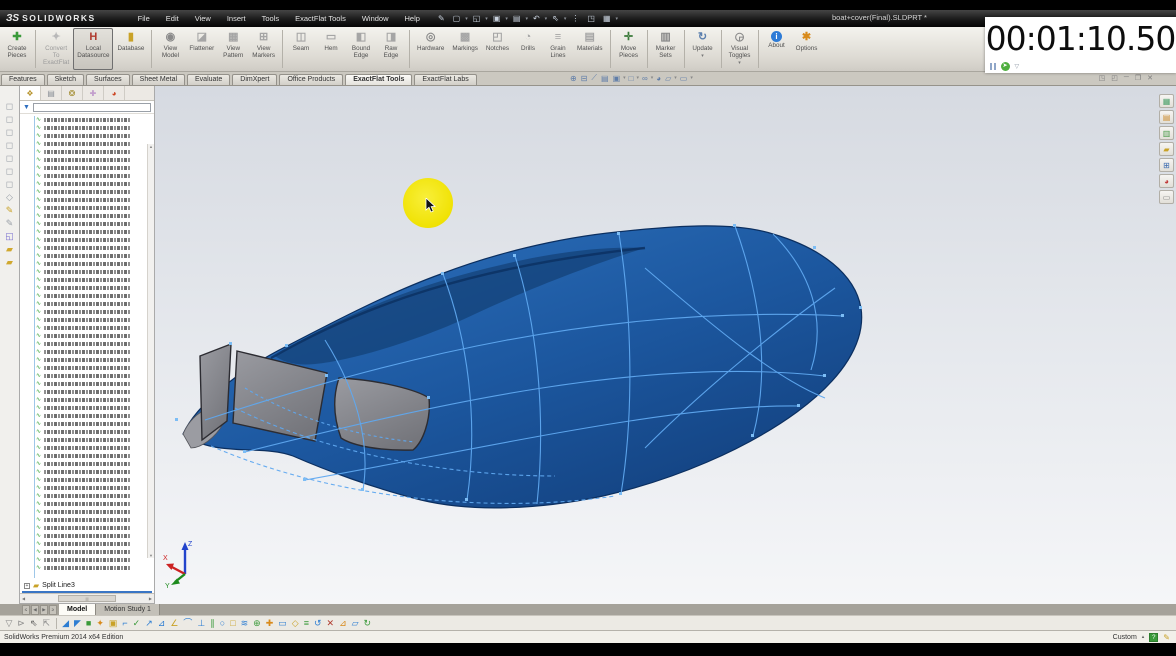 The image size is (1176, 656). Describe the element at coordinates (149, 623) in the screenshot. I see `sketch-tool-icon: ↗` at that location.